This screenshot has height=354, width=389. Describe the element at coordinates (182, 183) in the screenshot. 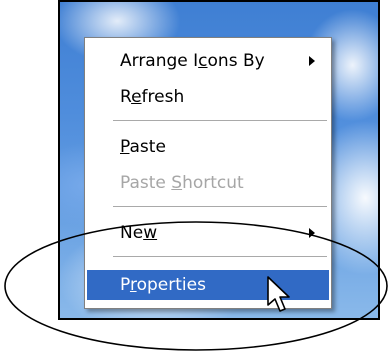

I see `menu-item-label: Paste Shortcut` at that location.